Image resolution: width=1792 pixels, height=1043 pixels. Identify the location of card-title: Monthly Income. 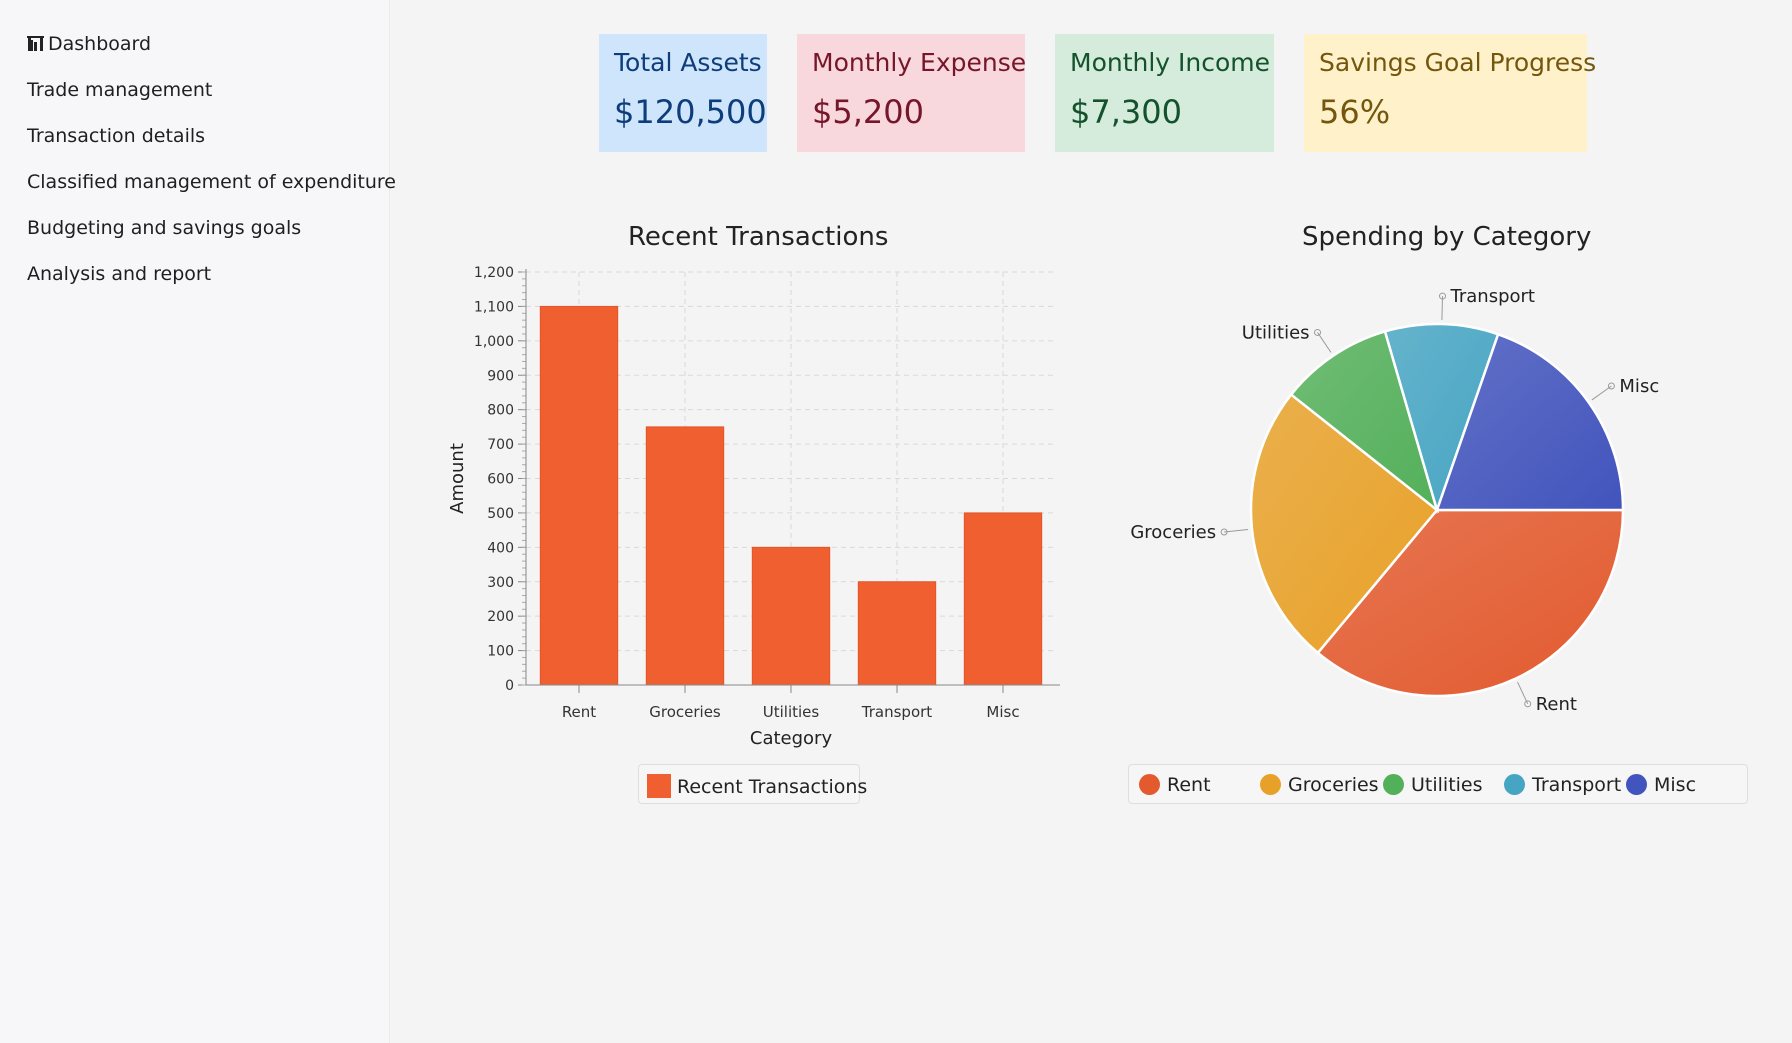
(1170, 62).